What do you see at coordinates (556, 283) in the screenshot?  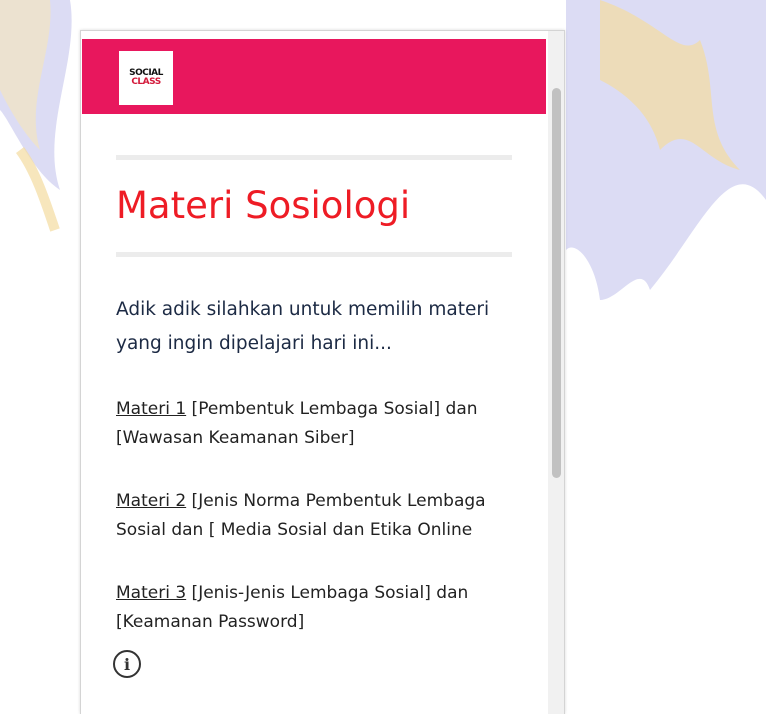 I see `scrollbar-thumb` at bounding box center [556, 283].